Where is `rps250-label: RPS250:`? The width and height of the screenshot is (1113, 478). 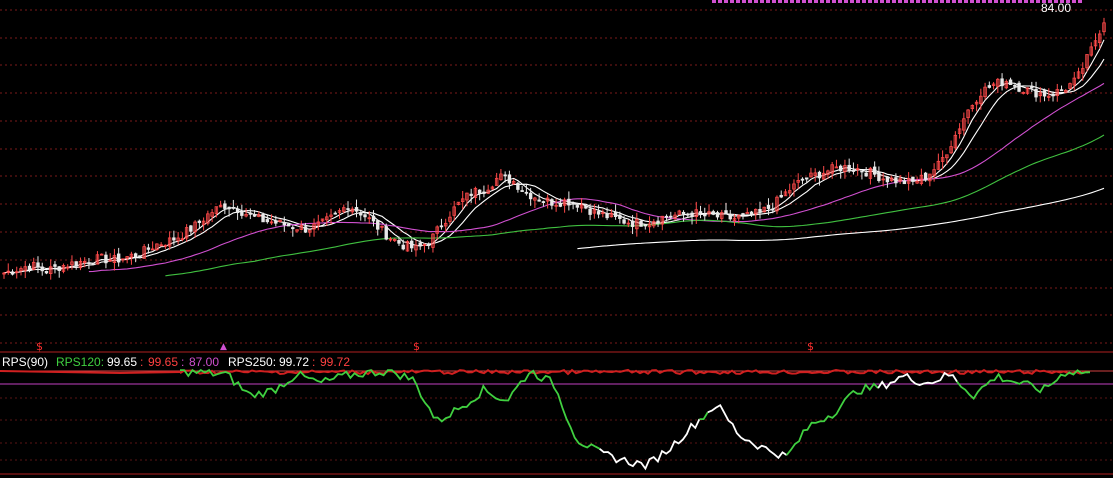 rps250-label: RPS250: is located at coordinates (252, 362).